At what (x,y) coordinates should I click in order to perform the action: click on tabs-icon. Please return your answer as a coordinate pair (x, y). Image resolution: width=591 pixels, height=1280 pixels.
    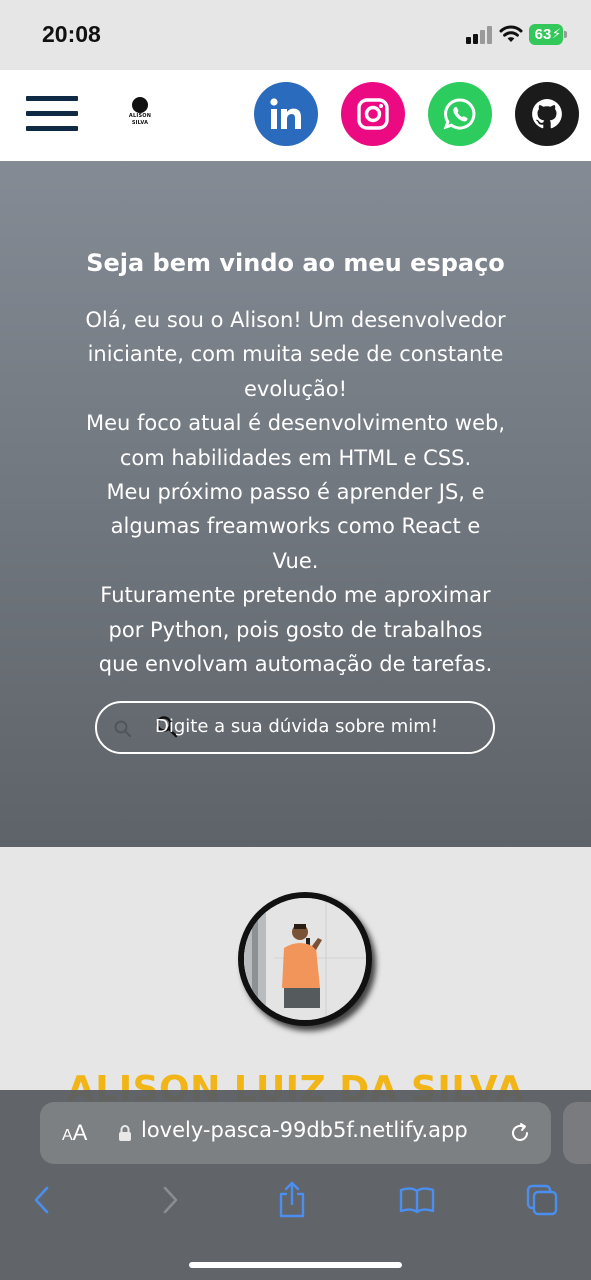
    Looking at the image, I should click on (542, 1200).